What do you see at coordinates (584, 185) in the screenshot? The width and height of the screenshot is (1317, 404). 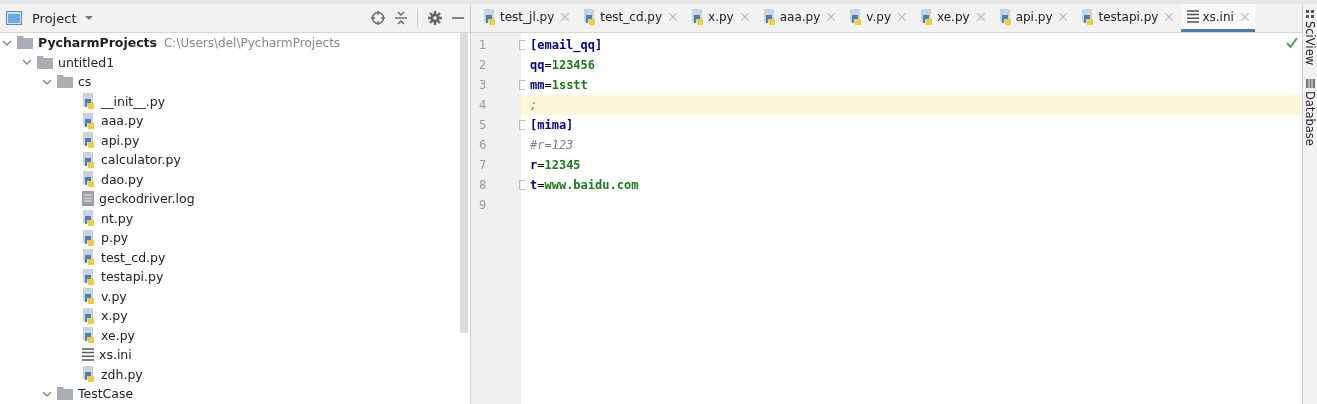 I see `code-line: t=www.baidu.com` at bounding box center [584, 185].